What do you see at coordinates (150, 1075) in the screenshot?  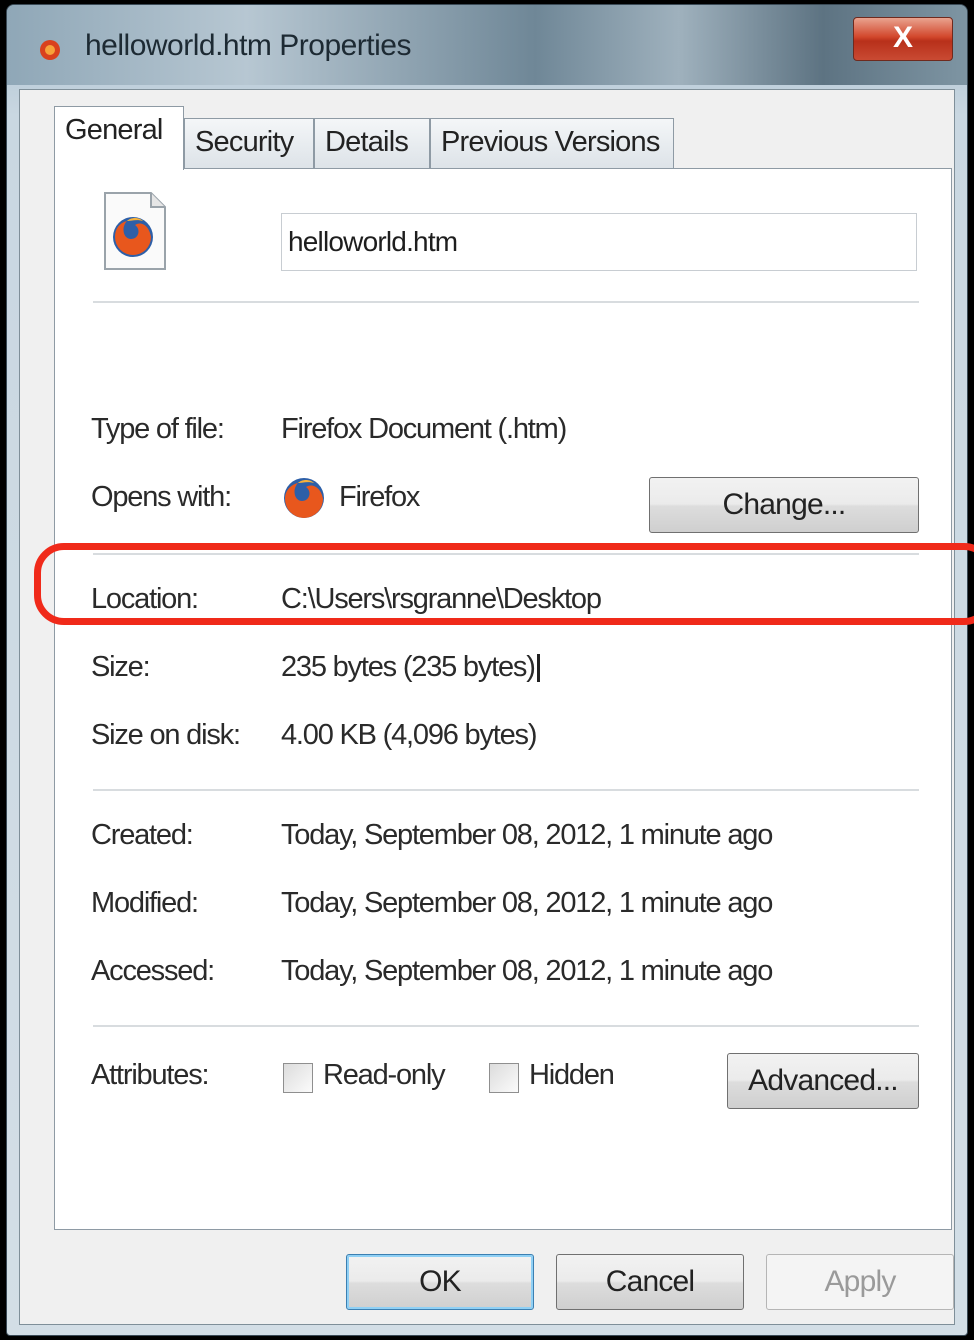 I see `attributes-label: Attributes:` at bounding box center [150, 1075].